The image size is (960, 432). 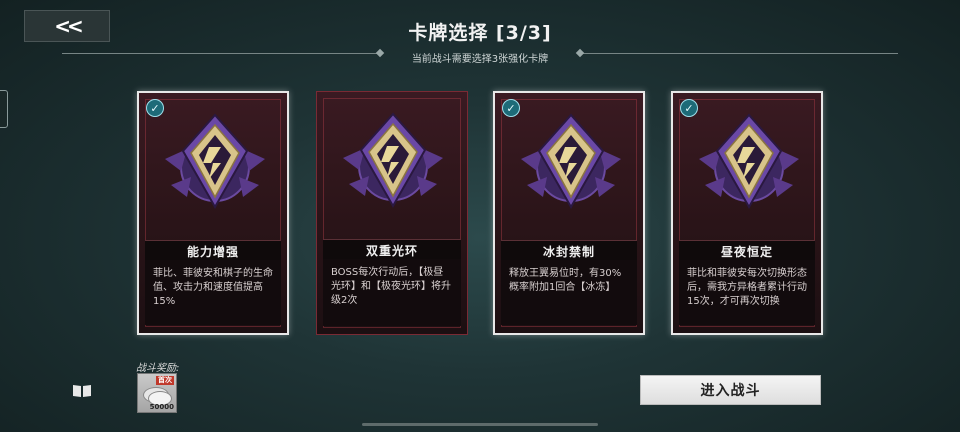 What do you see at coordinates (82, 391) in the screenshot?
I see `book-icon` at bounding box center [82, 391].